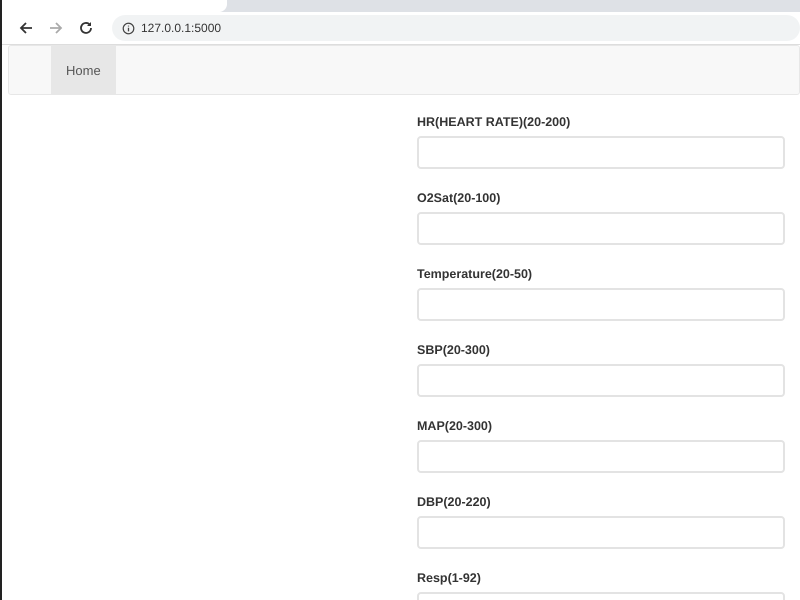 This screenshot has width=800, height=600. What do you see at coordinates (83, 70) in the screenshot?
I see `nav-link: Home` at bounding box center [83, 70].